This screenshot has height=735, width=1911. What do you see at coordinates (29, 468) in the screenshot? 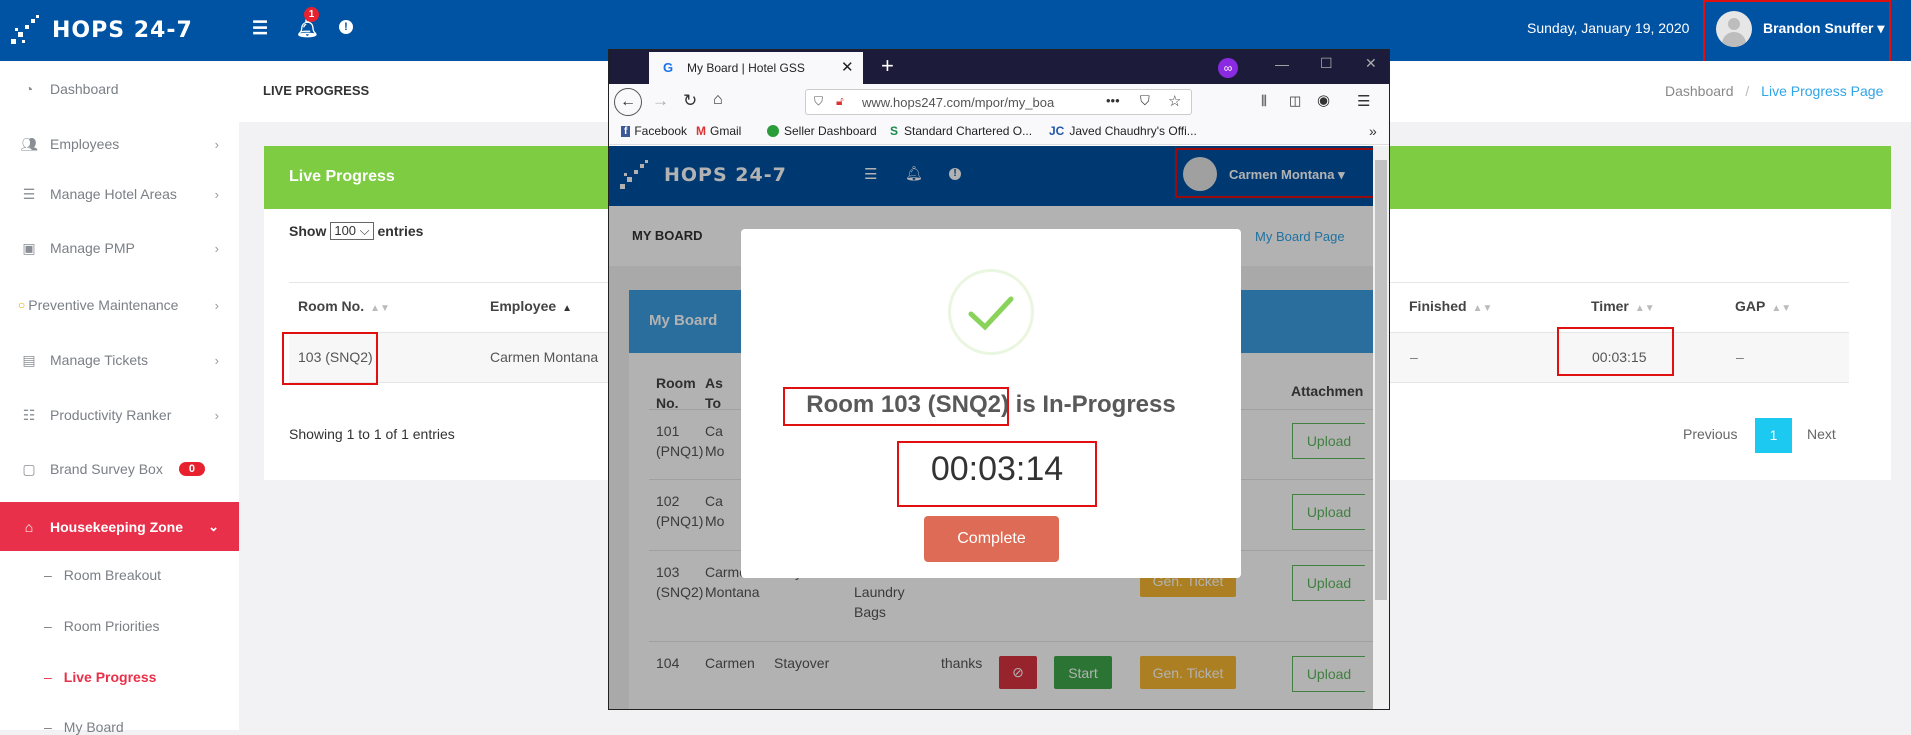
I see `box-icon: ▢` at bounding box center [29, 468].